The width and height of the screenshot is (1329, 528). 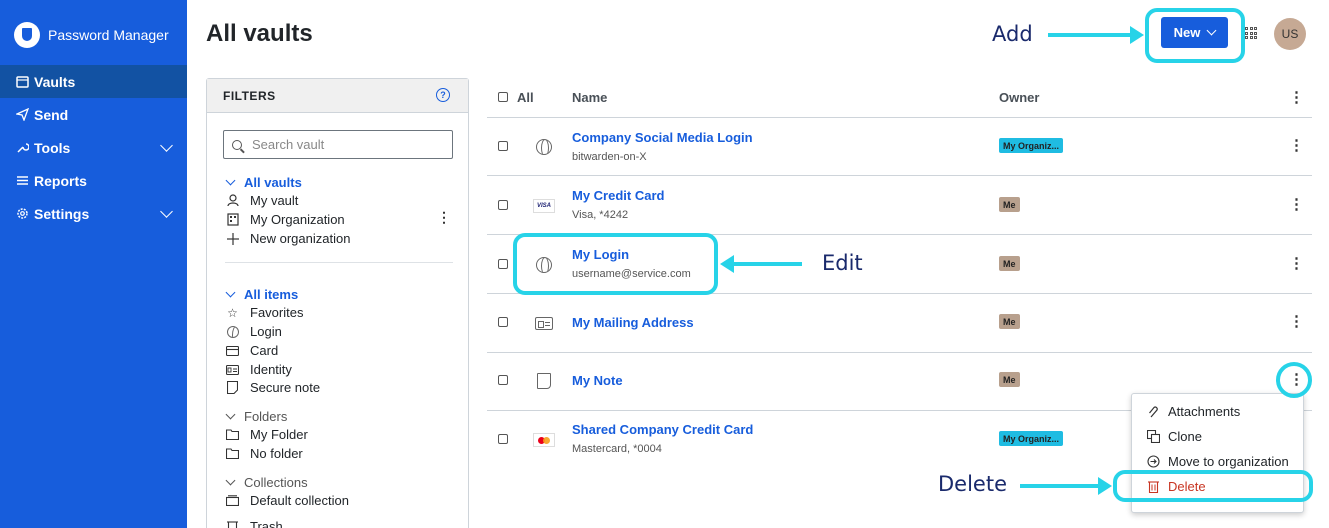 What do you see at coordinates (597, 380) in the screenshot?
I see `item-name-link: My Note` at bounding box center [597, 380].